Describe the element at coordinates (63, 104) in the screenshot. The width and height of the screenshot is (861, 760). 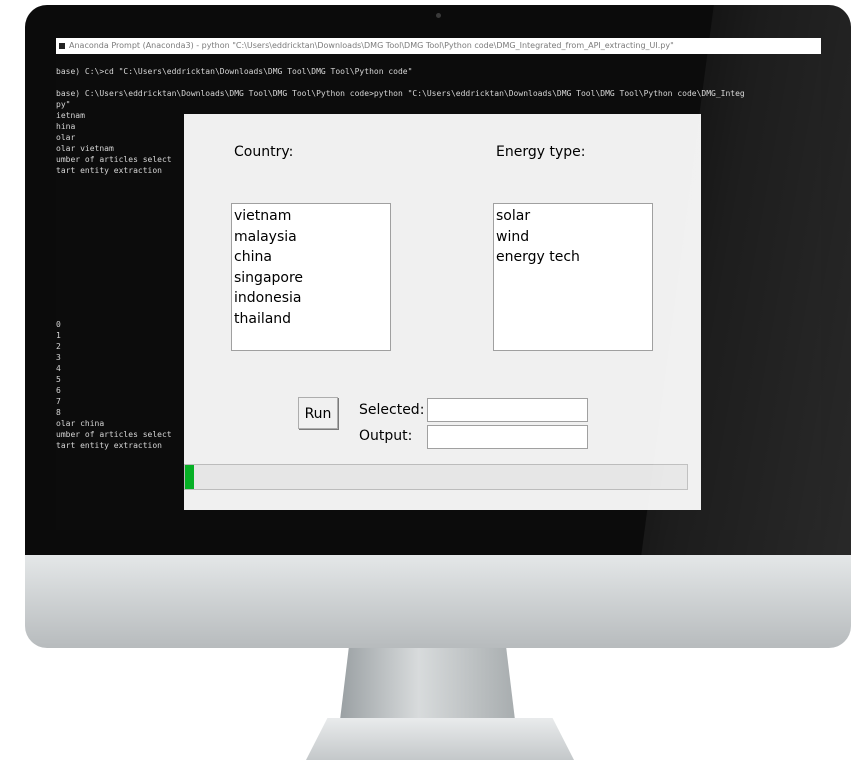
I see `console-line: py"` at that location.